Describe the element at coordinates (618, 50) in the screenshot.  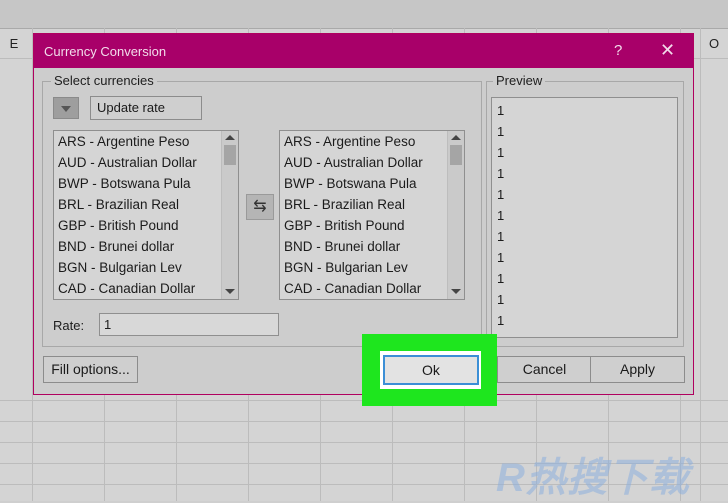
I see `help-icon: ?` at that location.